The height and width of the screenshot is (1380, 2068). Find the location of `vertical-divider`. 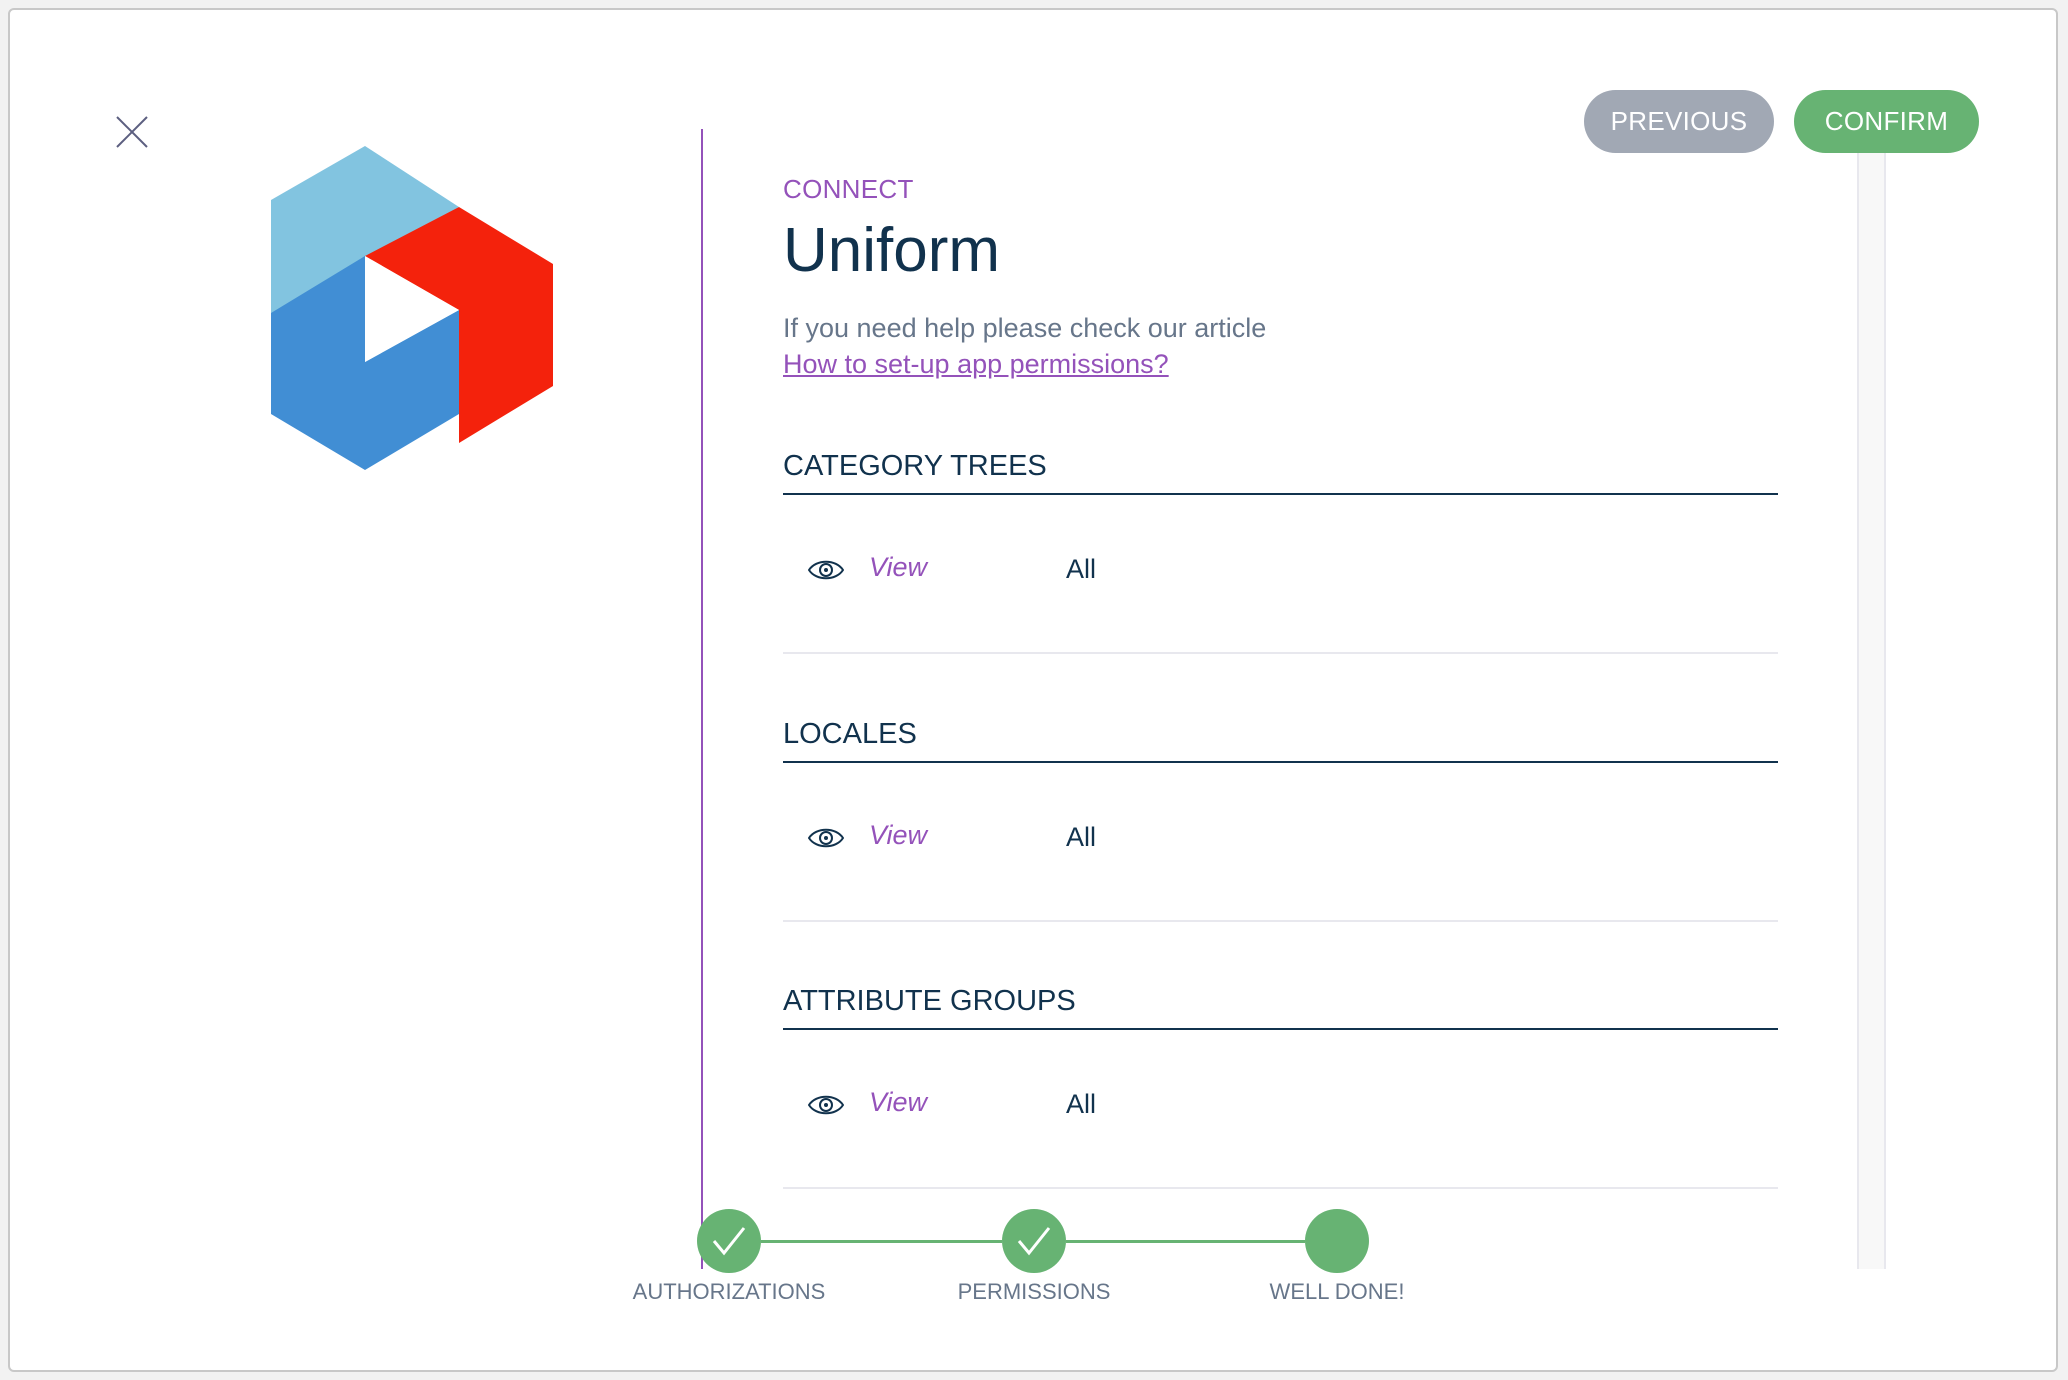

vertical-divider is located at coordinates (702, 699).